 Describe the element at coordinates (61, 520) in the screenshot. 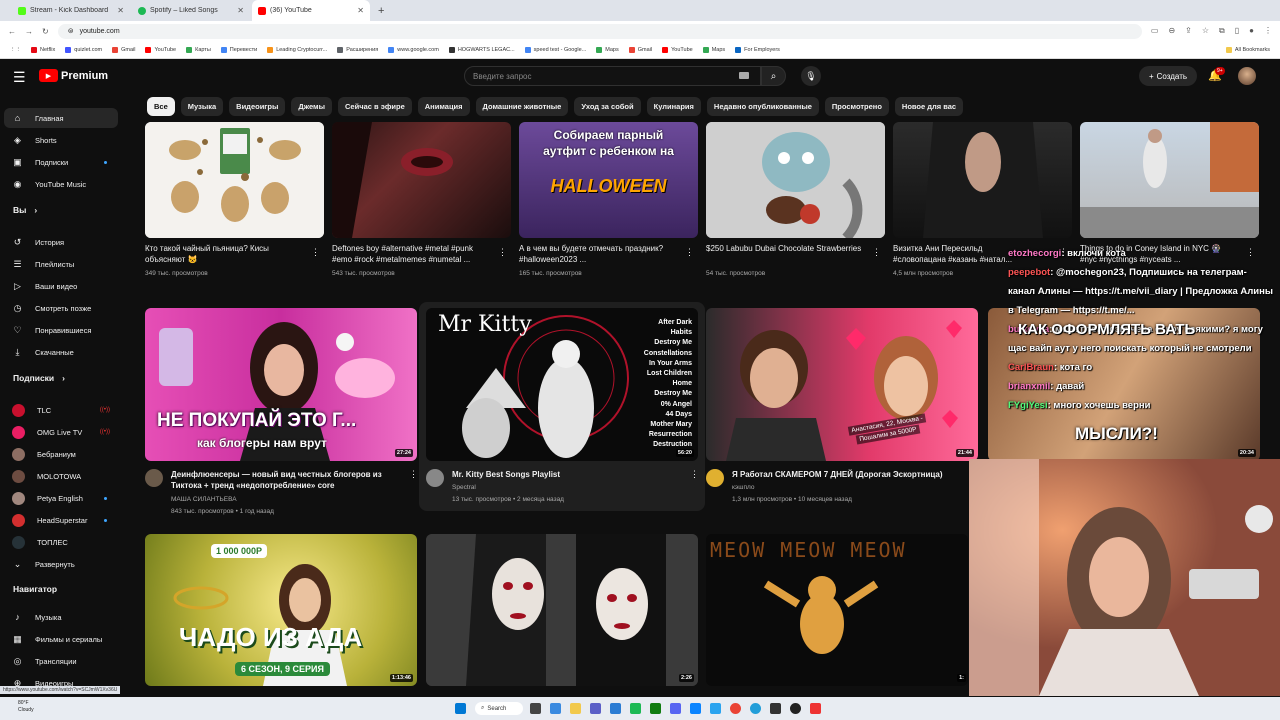

I see `subscription-item: HeadSuperstar` at that location.